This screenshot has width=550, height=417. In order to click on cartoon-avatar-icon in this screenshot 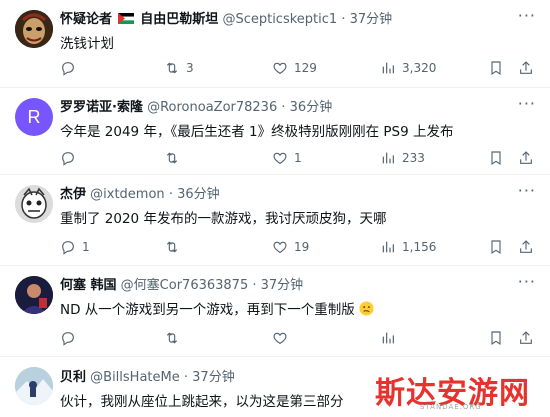, I will do `click(34, 204)`.